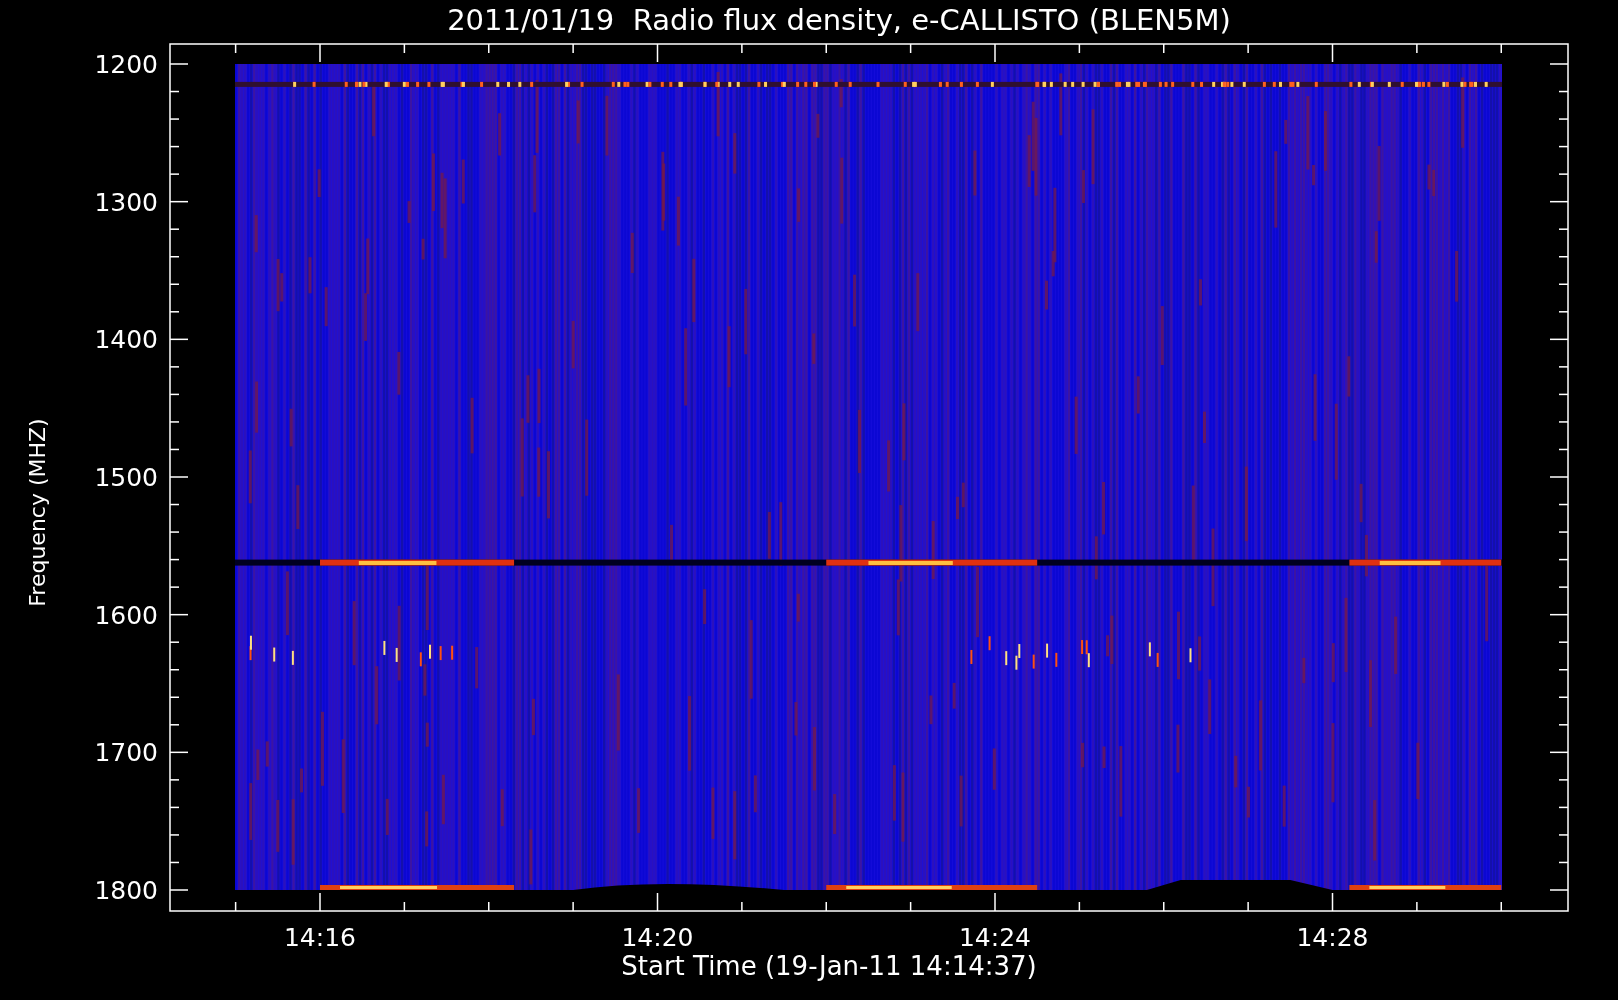  Describe the element at coordinates (126, 477) in the screenshot. I see `y-tick-label: 1500` at that location.